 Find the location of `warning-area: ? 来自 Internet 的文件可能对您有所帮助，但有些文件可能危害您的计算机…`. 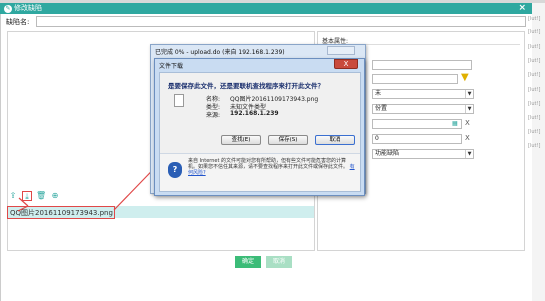

warning-area: ? 来自 Internet 的文件可能对您有所帮助，但有些文件可能危害您的计算机… is located at coordinates (260, 172).